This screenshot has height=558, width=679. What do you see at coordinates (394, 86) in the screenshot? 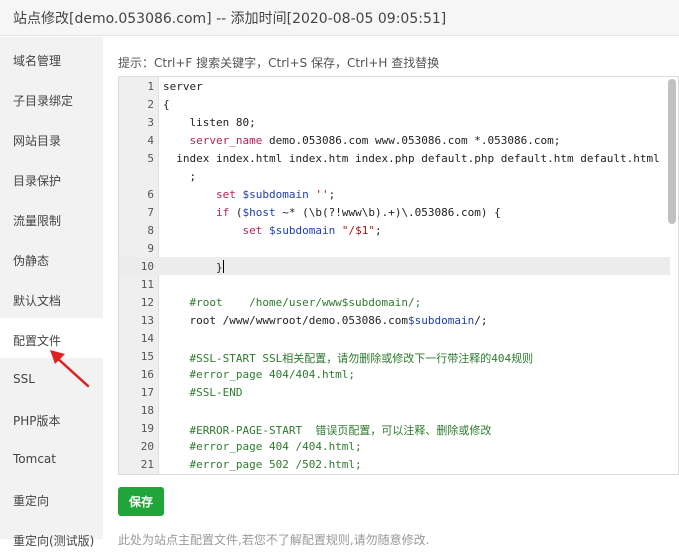
I see `code-line: 1 server` at bounding box center [394, 86].